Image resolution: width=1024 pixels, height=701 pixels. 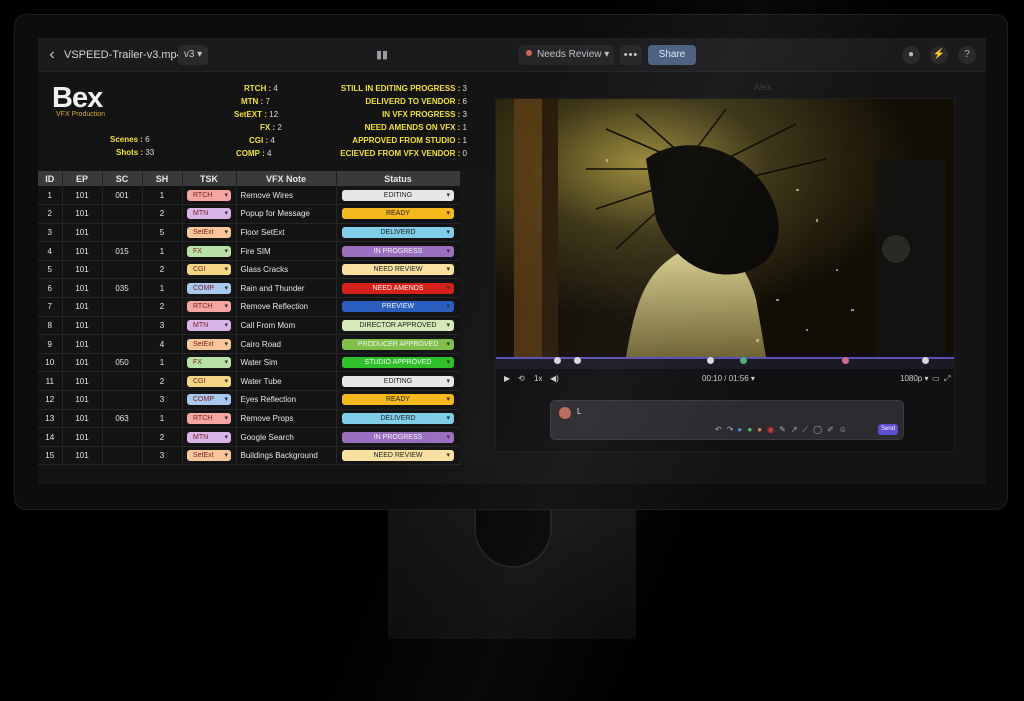 I want to click on table-row: 3101 5 SetExt Floor SetExt DELIVERD, so click(x=249, y=233).